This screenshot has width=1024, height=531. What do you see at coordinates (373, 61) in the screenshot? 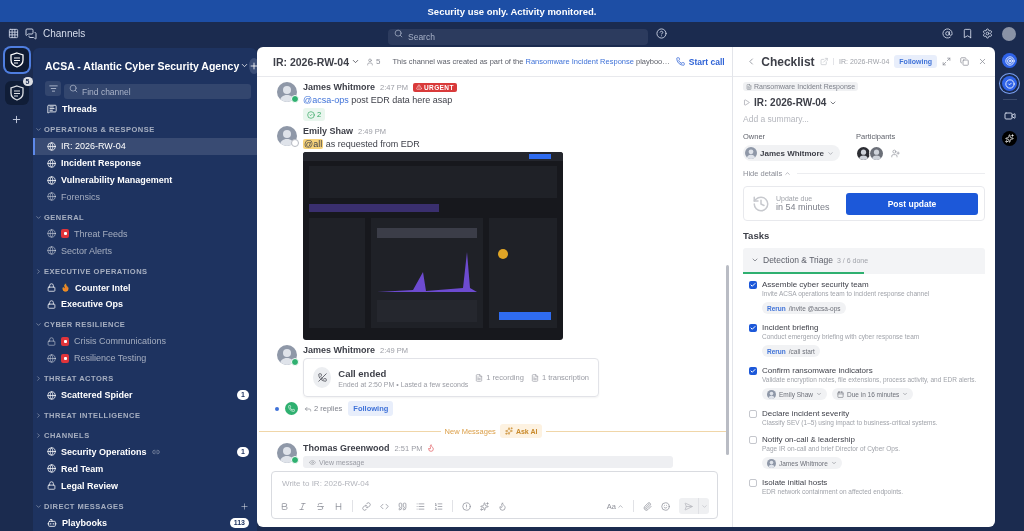
I see `members-button: 5` at bounding box center [373, 61].